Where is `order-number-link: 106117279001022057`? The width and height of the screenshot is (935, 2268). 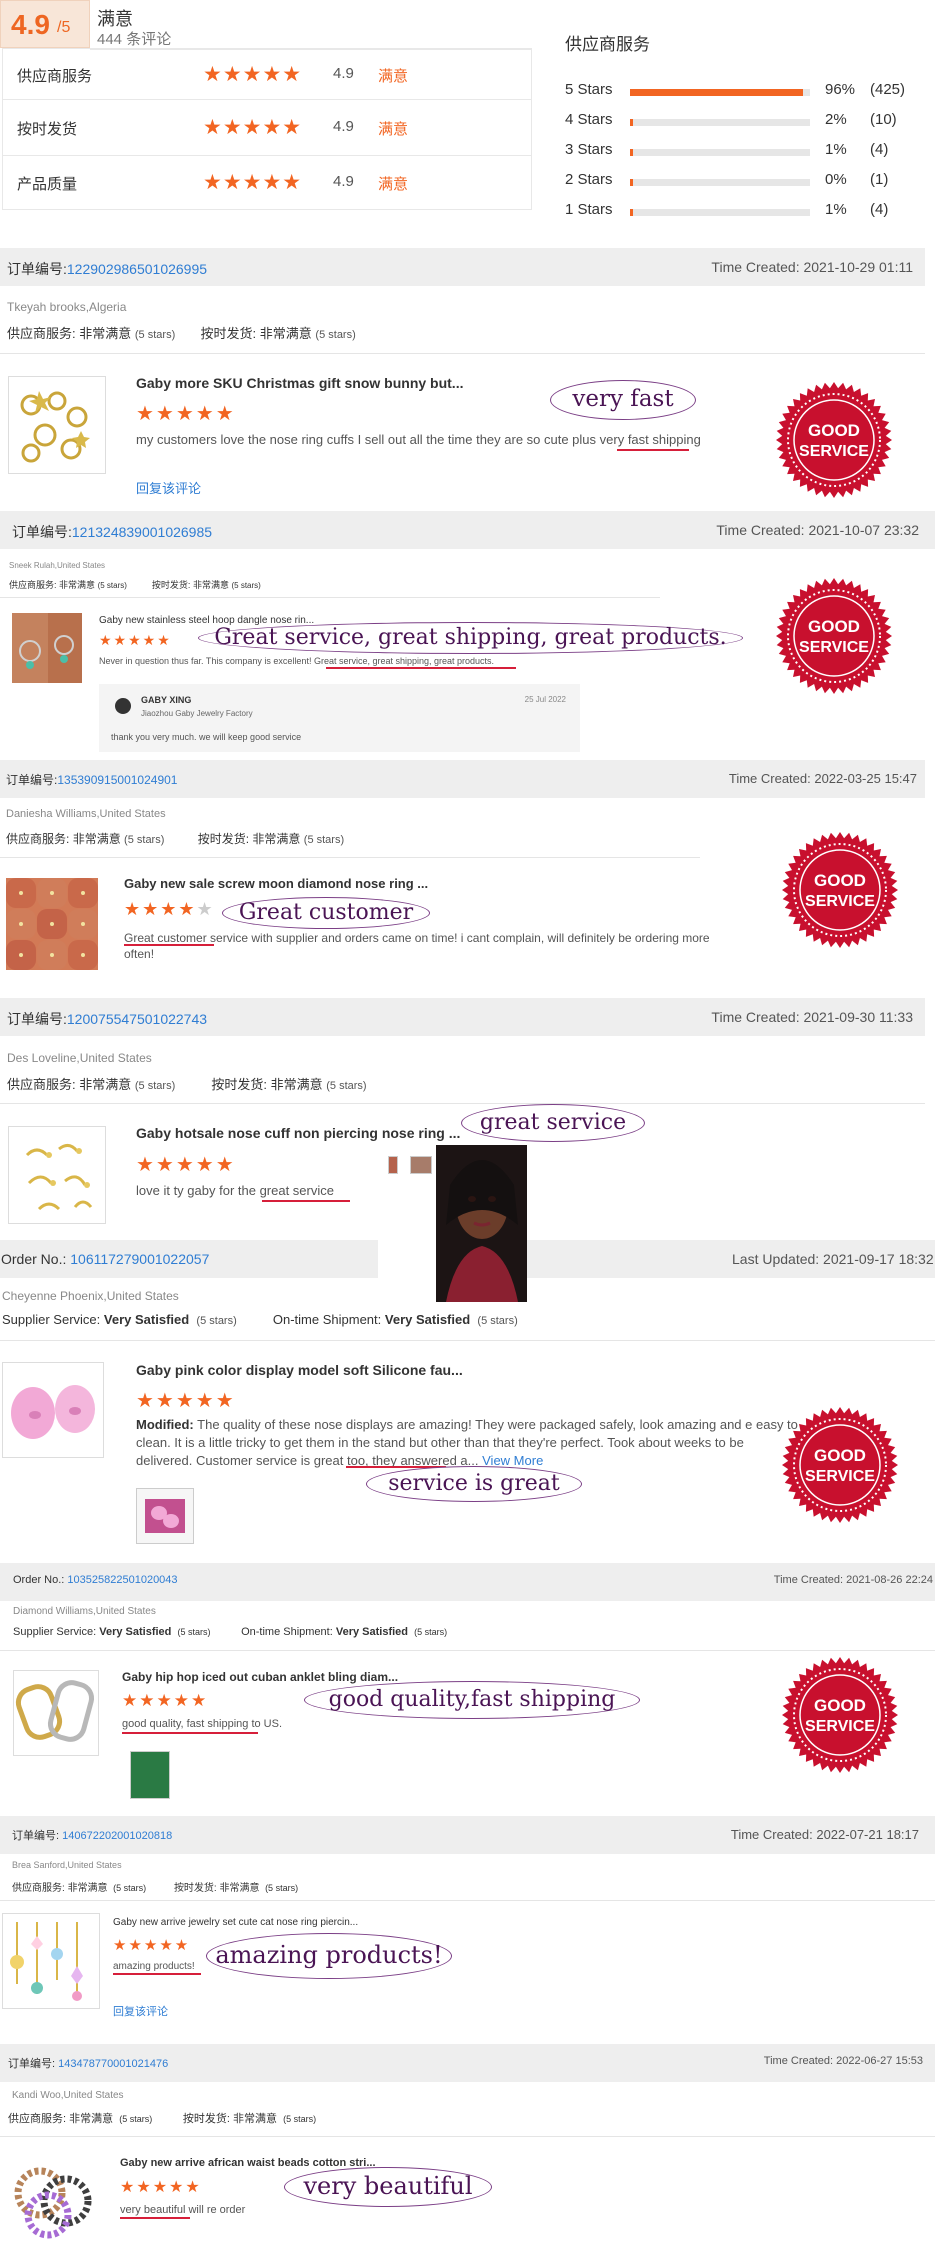
order-number-link: 106117279001022057 is located at coordinates (139, 1259).